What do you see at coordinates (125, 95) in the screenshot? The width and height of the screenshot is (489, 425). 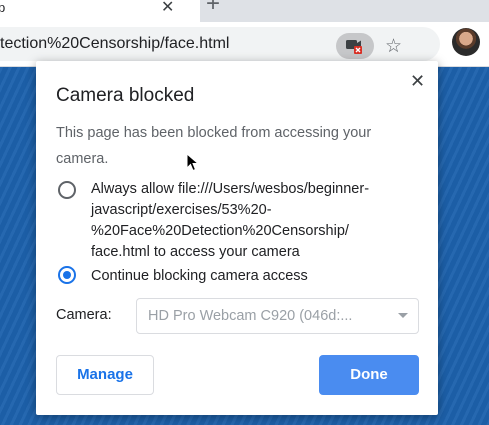 I see `dialog-title: Camera blocked` at bounding box center [125, 95].